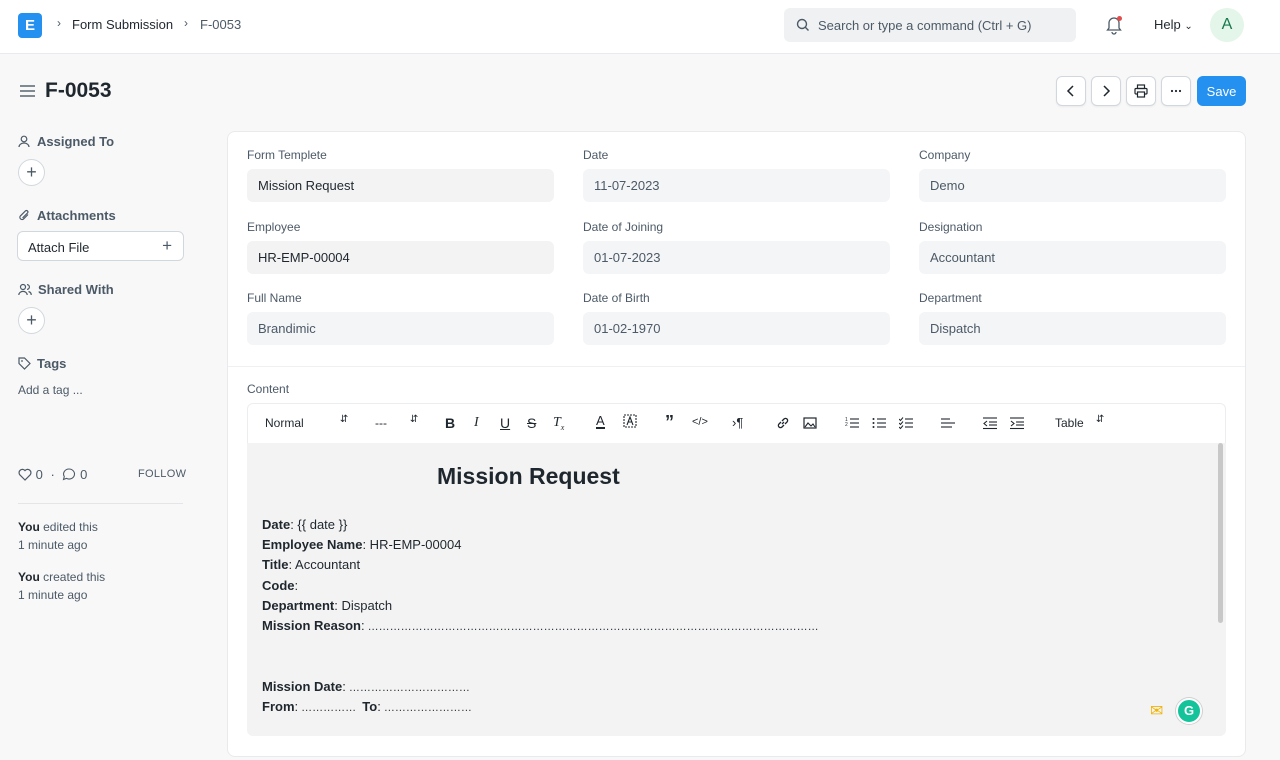  What do you see at coordinates (1072, 185) in the screenshot?
I see `company-field: Demo` at bounding box center [1072, 185].